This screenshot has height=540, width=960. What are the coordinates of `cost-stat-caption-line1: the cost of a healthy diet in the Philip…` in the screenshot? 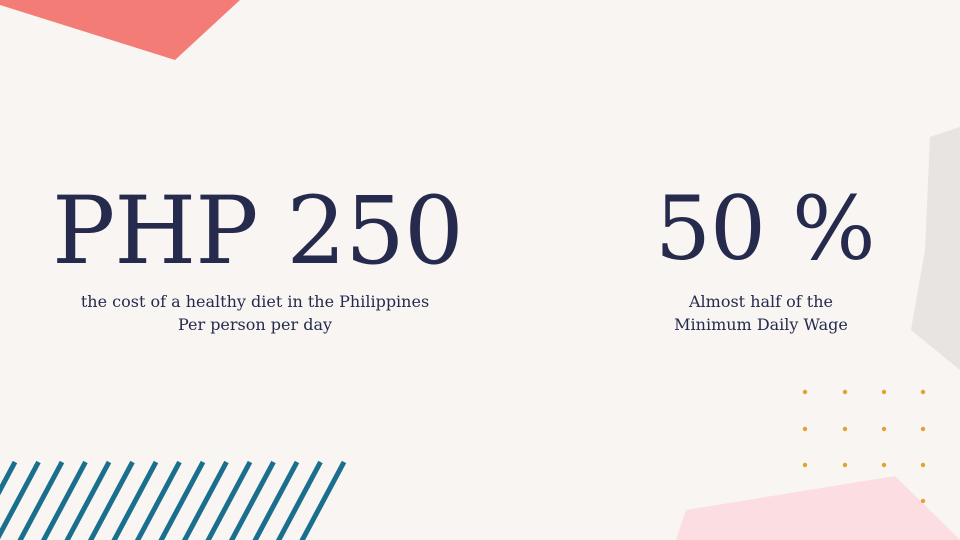 It's located at (255, 301).